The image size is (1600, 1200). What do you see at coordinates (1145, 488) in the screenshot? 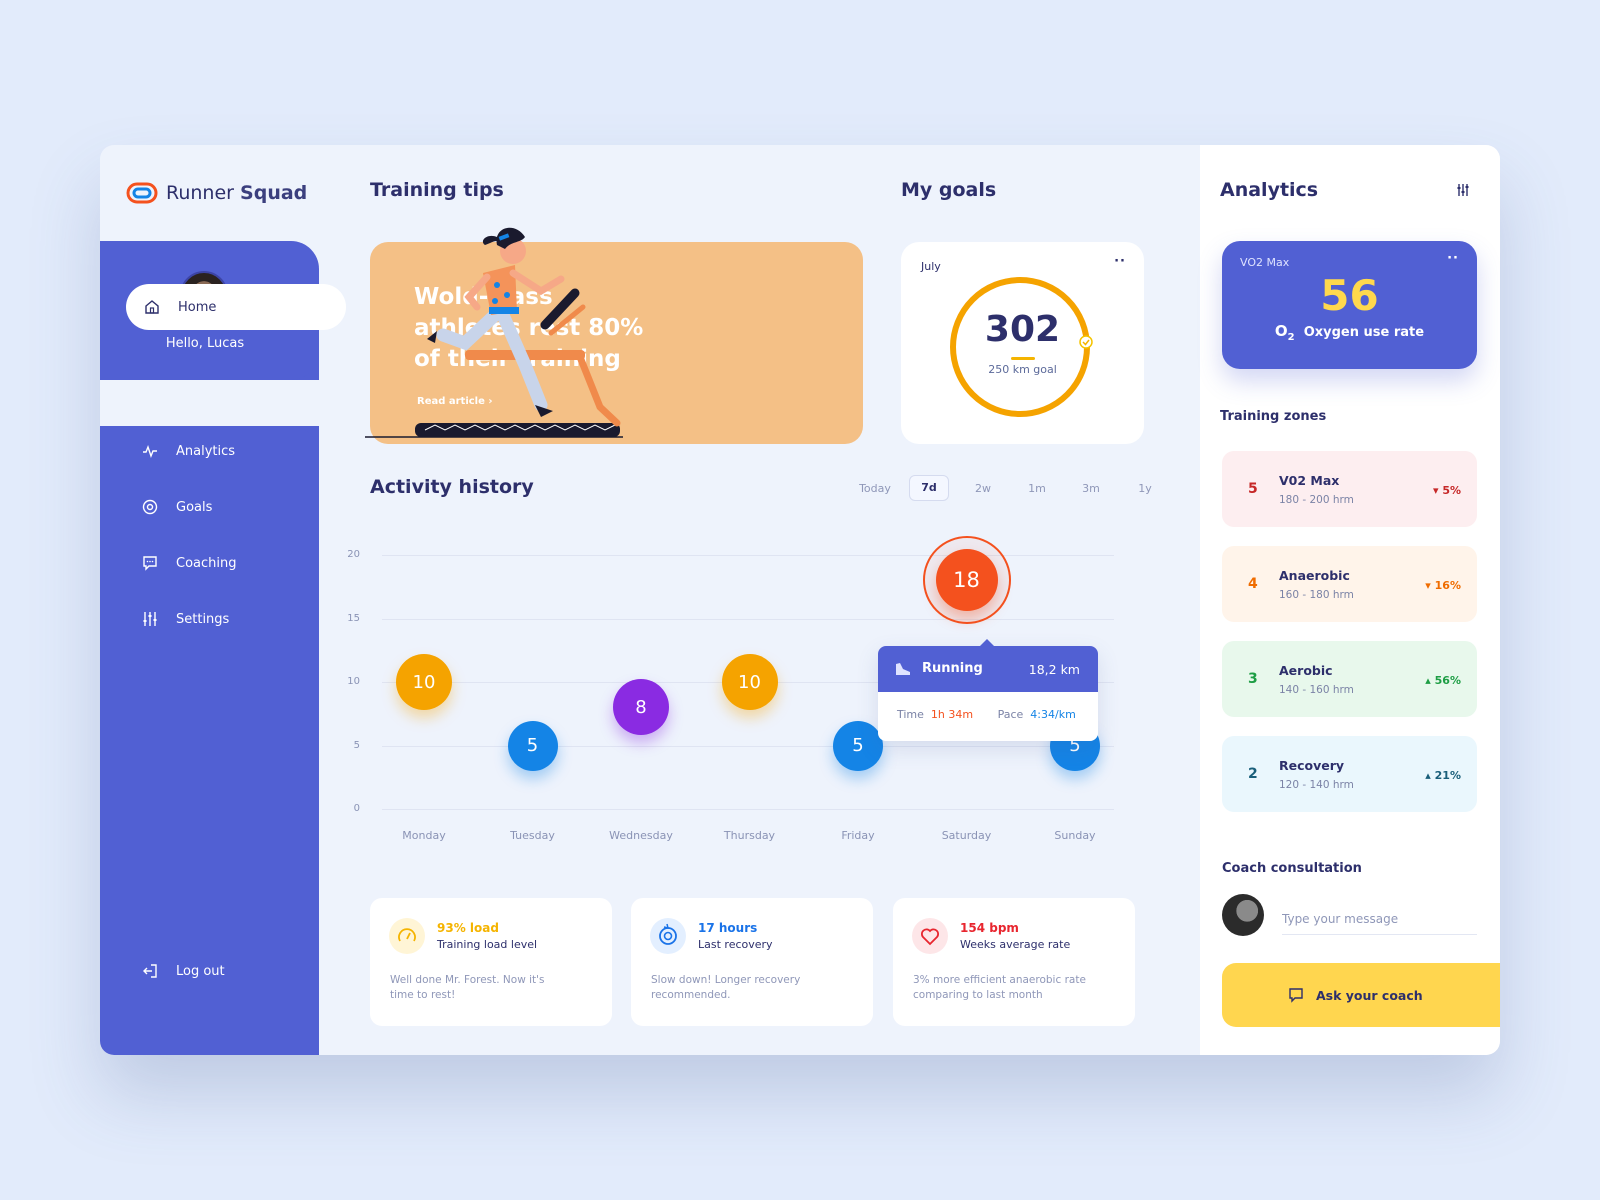
I see `range-1y: 1y` at bounding box center [1145, 488].